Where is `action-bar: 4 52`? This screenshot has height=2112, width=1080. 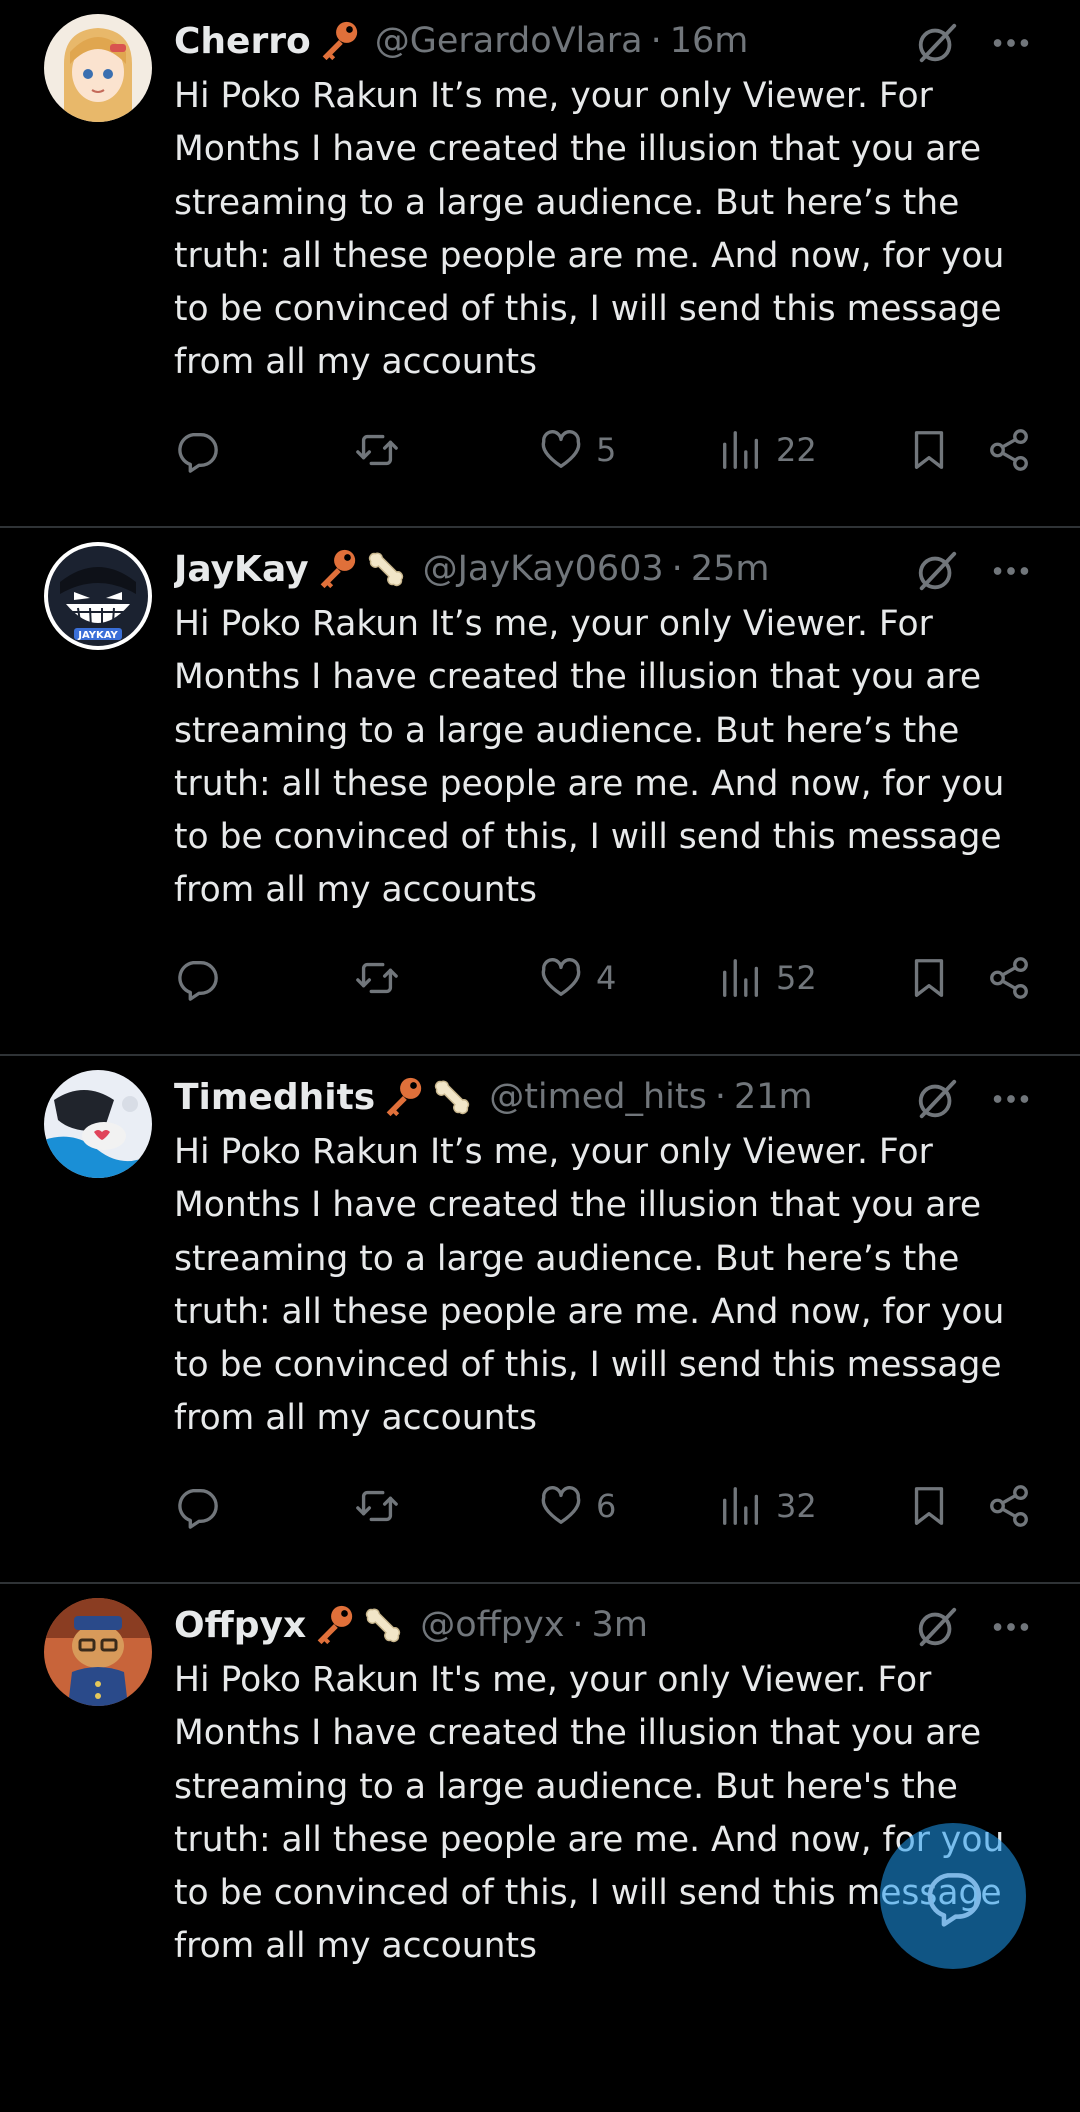 action-bar: 4 52 is located at coordinates (604, 978).